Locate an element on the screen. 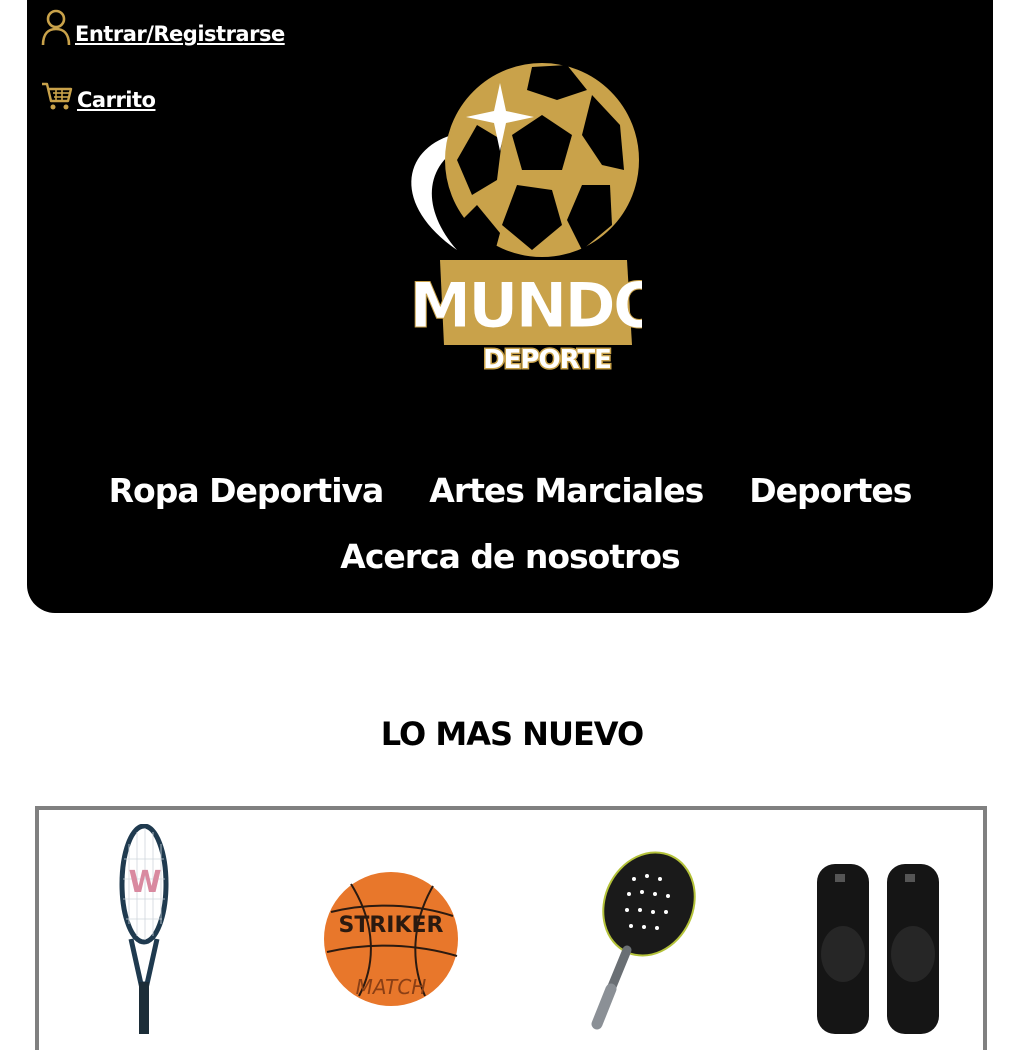 The height and width of the screenshot is (1050, 1024). product-card-basketball: STRIKER MATCH is located at coordinates (421, 929).